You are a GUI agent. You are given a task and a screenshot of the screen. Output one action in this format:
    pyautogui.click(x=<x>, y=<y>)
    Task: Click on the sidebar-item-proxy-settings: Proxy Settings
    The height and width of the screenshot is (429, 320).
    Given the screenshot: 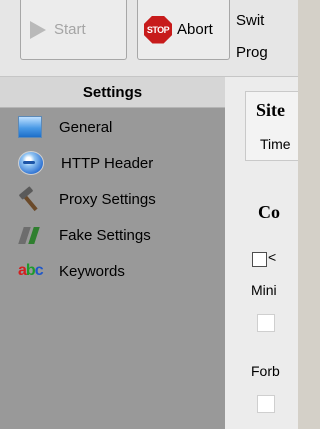 What is the action you would take?
    pyautogui.click(x=112, y=199)
    